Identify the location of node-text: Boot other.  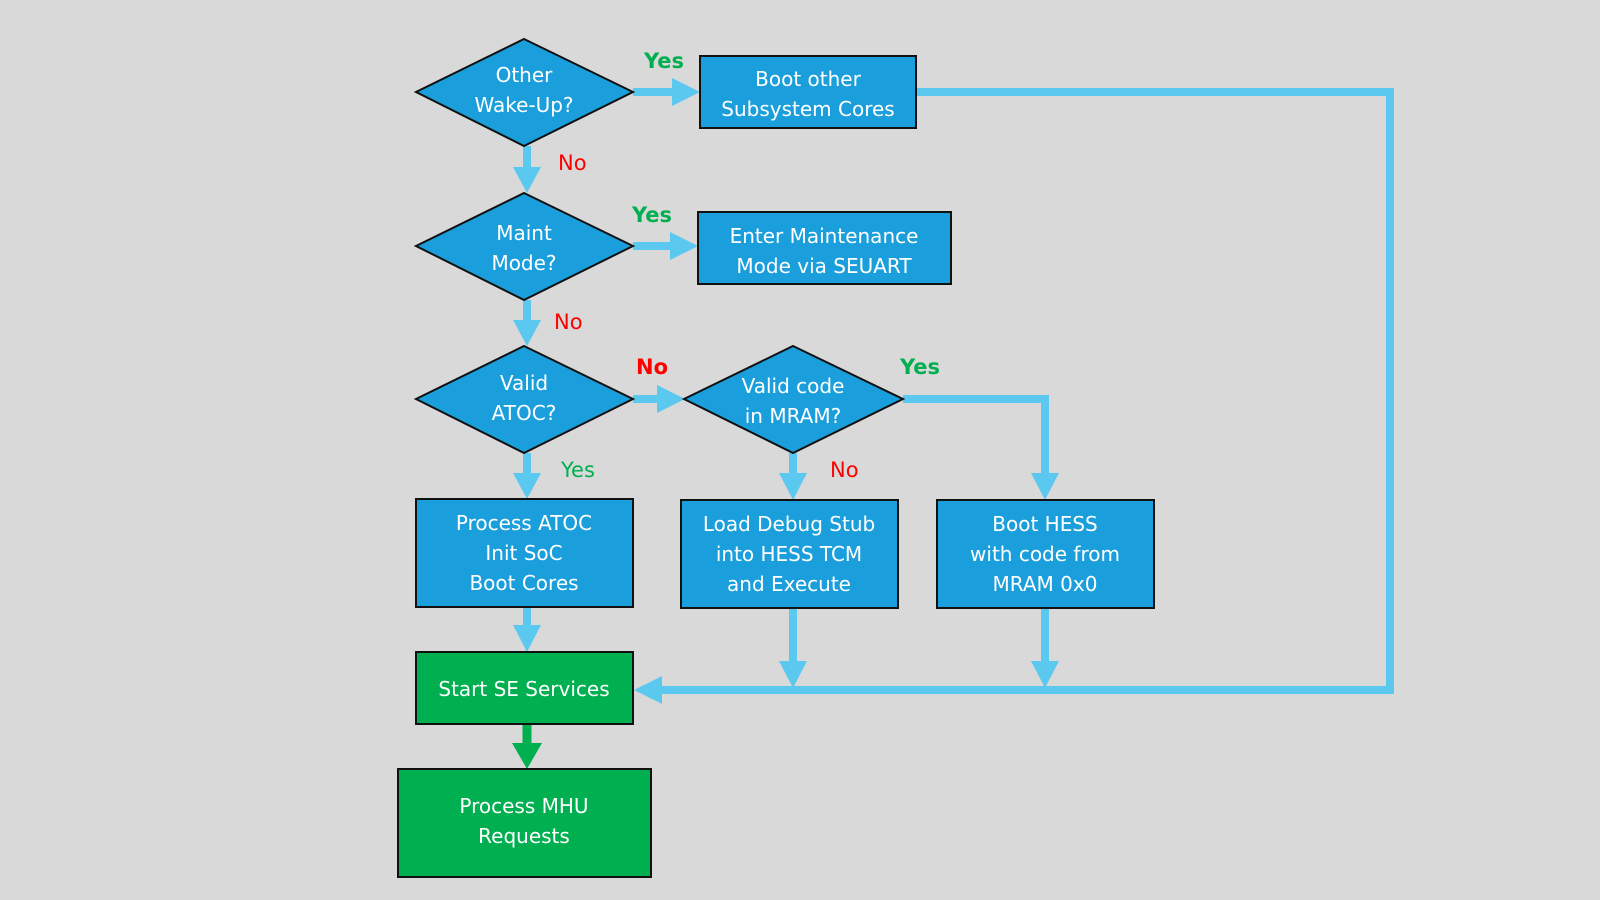
(808, 79).